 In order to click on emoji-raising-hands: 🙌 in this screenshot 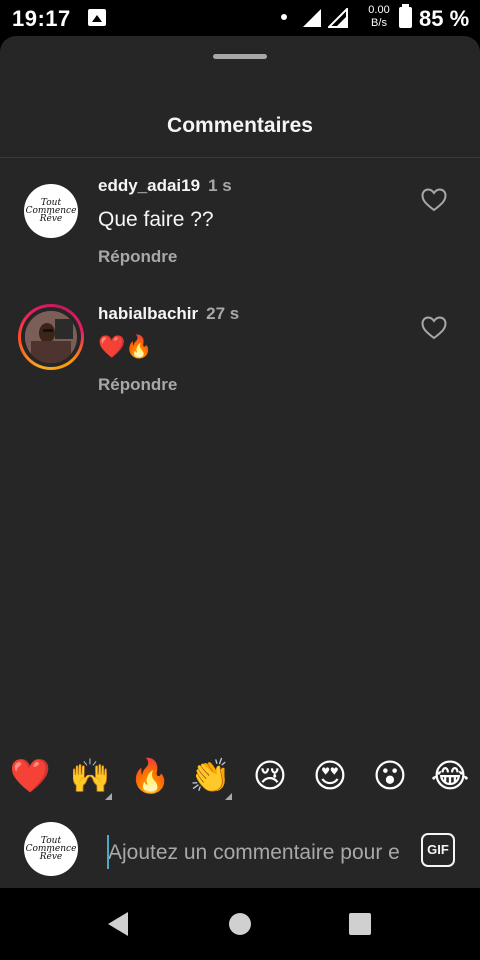, I will do `click(90, 777)`.